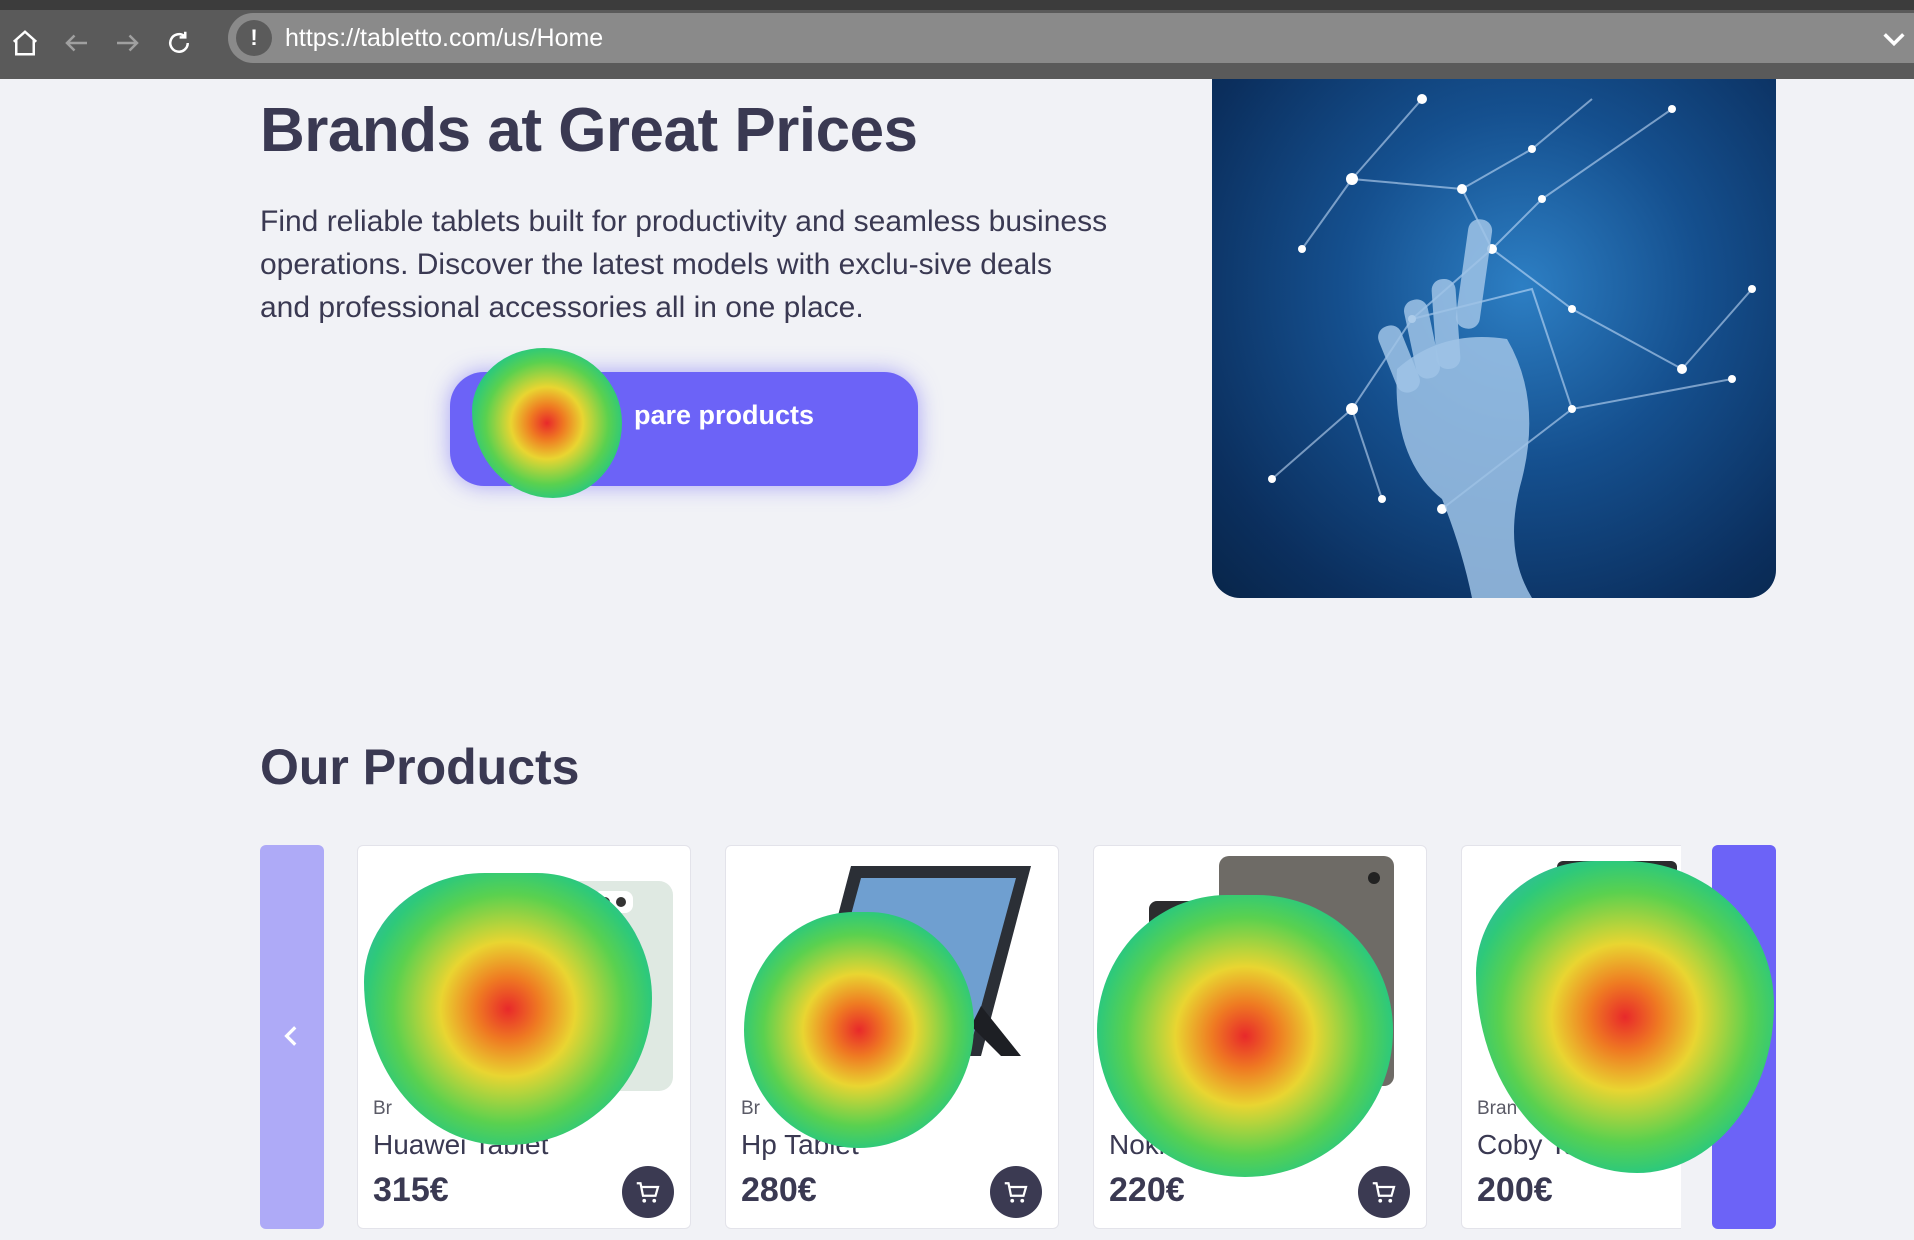 The width and height of the screenshot is (1914, 1240). Describe the element at coordinates (254, 38) in the screenshot. I see `warning-icon: !` at that location.